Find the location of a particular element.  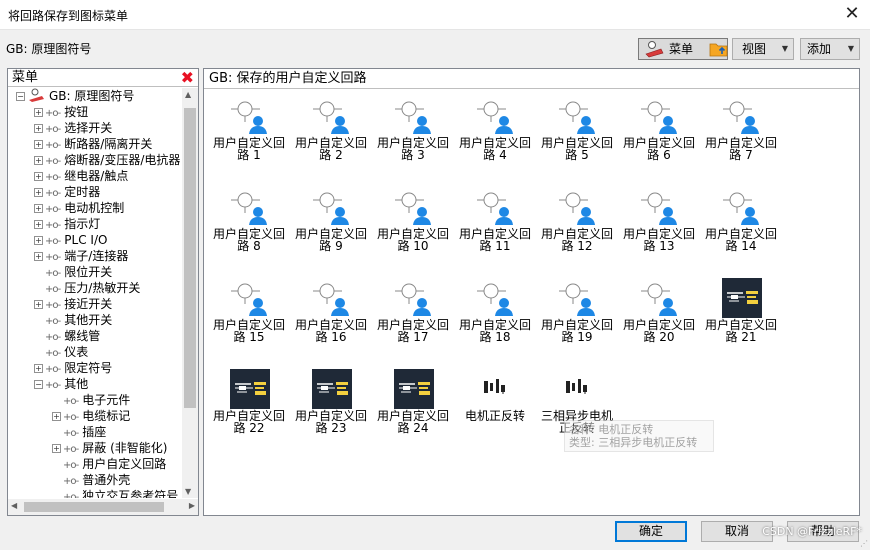

tree-item: +o- 用户自定义回路 is located at coordinates (109, 464).